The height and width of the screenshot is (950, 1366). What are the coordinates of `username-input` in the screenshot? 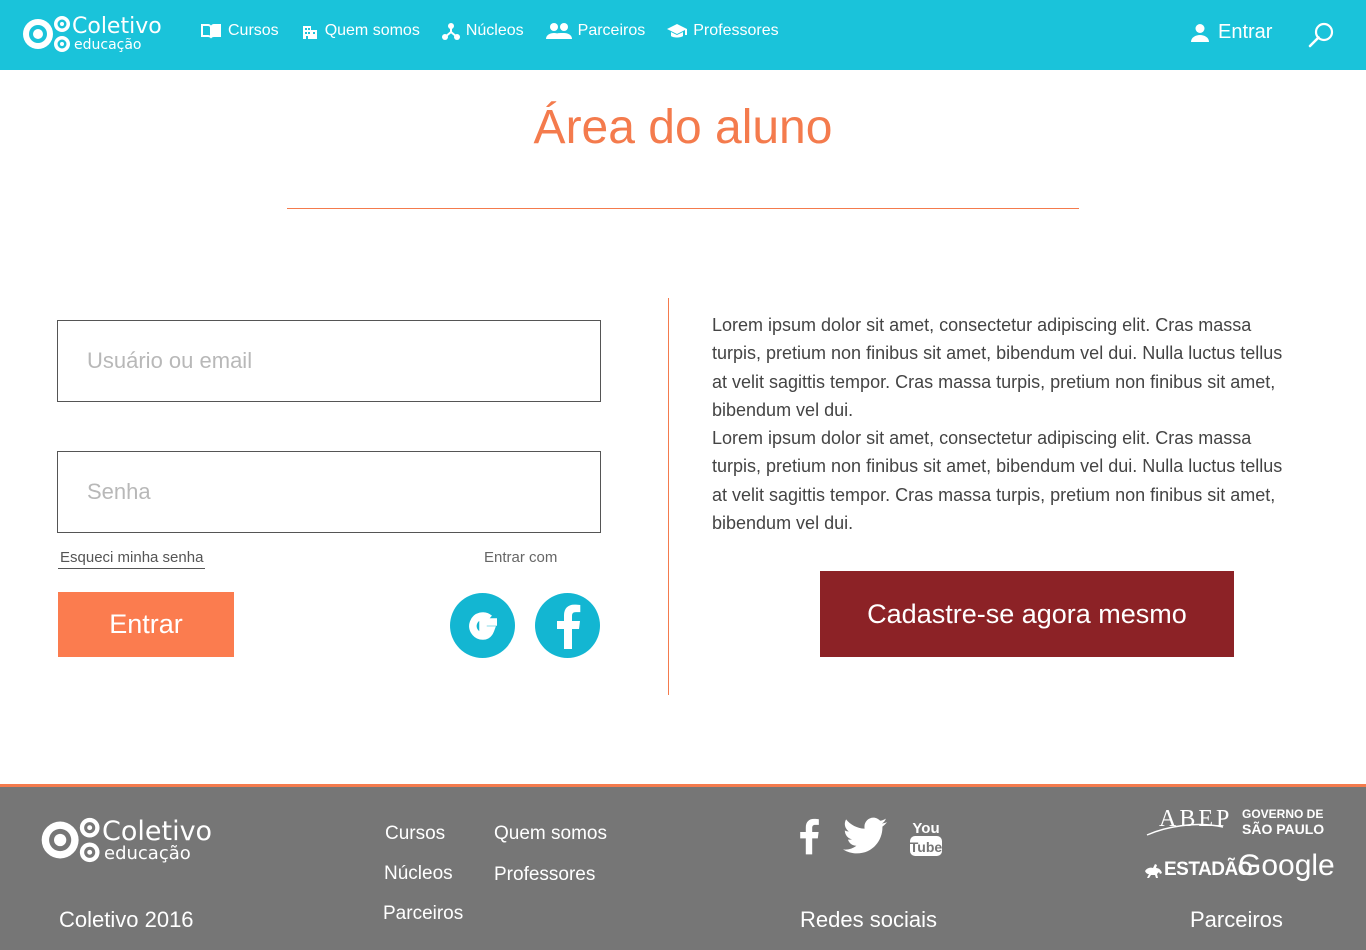 It's located at (329, 361).